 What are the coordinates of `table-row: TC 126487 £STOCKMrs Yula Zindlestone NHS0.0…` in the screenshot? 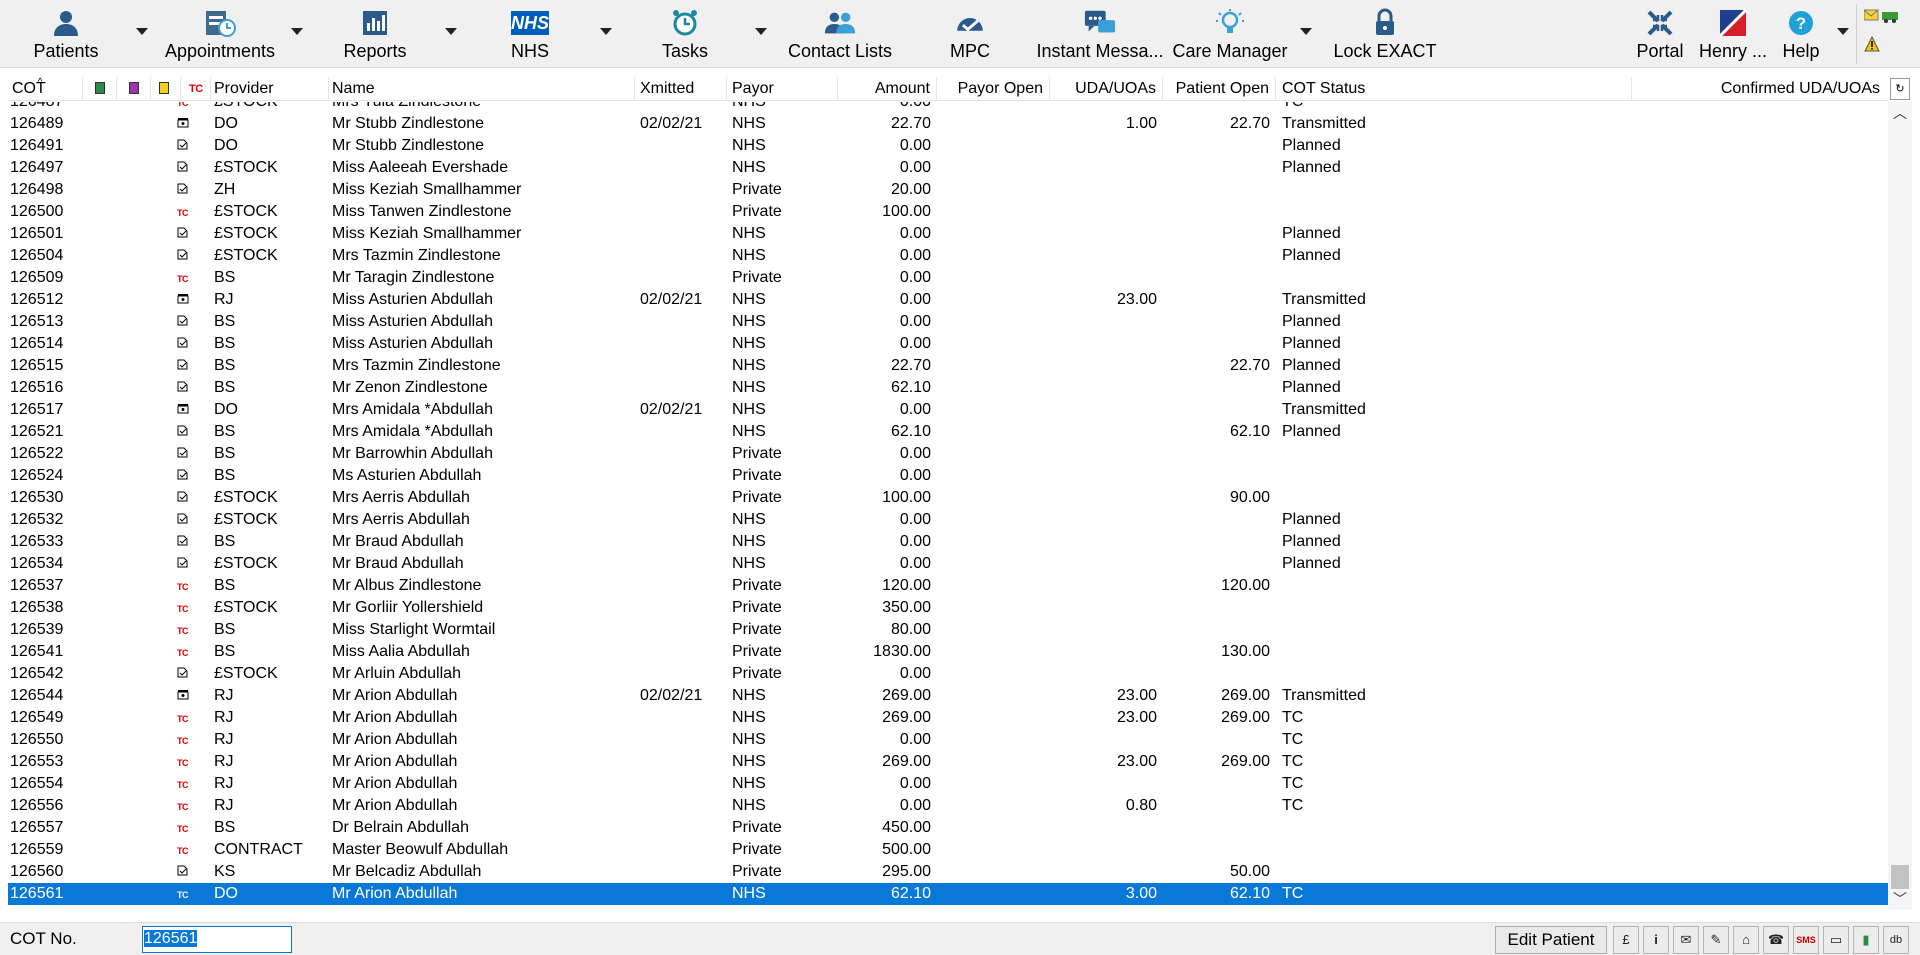 It's located at (948, 107).